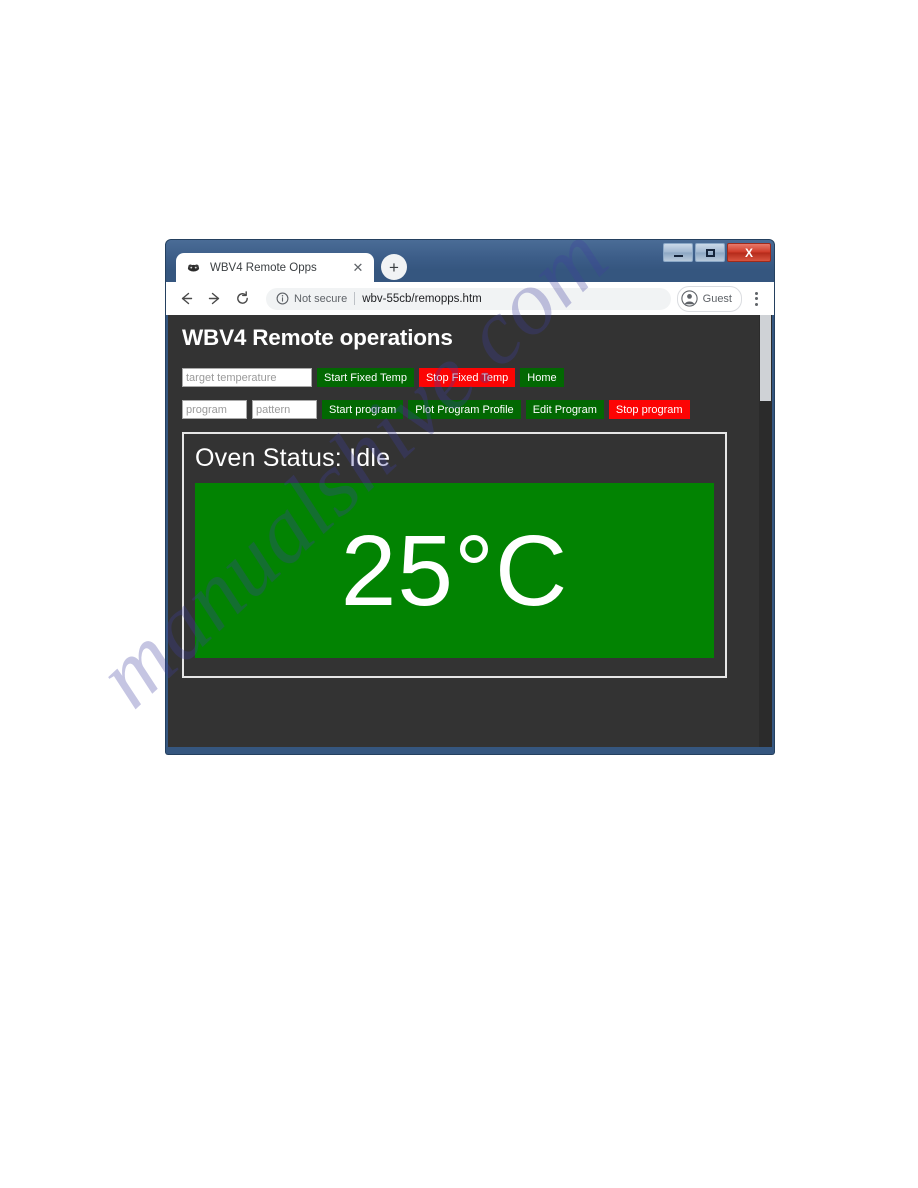 This screenshot has width=918, height=1188. I want to click on not-secure-info-icon, so click(282, 298).